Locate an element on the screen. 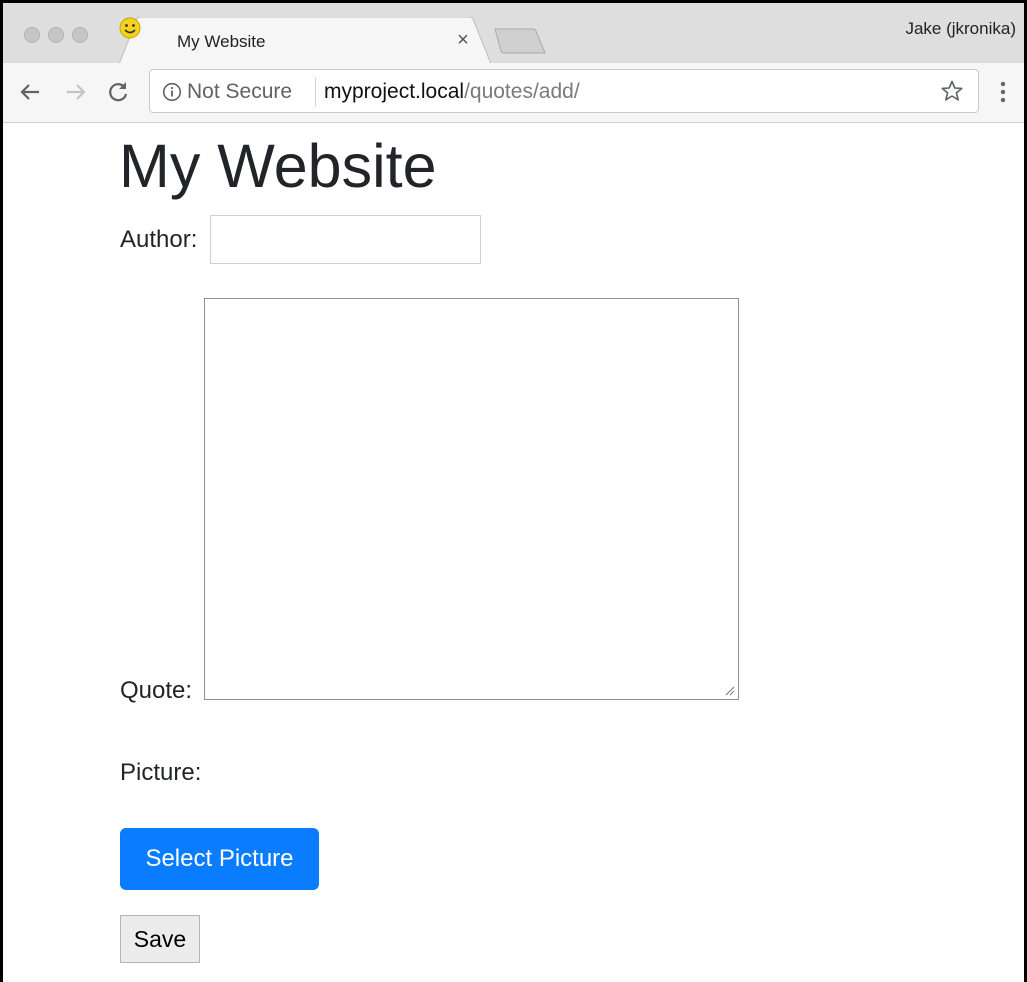 This screenshot has height=982, width=1027. tab-title: My Website is located at coordinates (221, 41).